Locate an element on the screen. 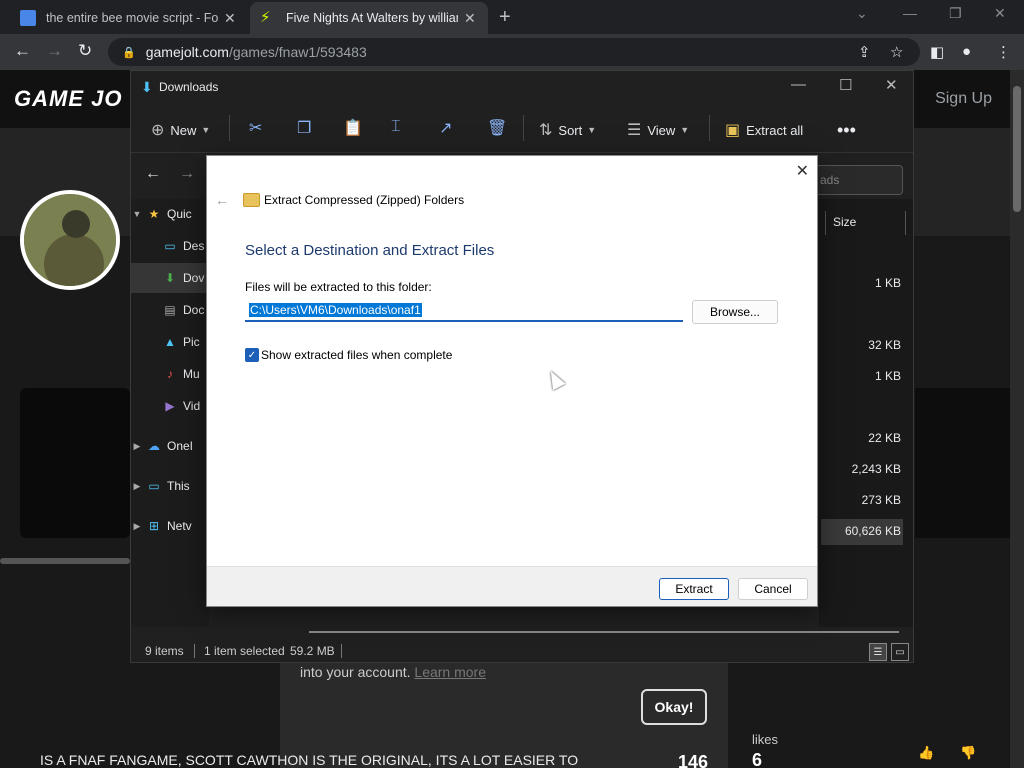 The image size is (1024, 768). rename-icon: ⌶ is located at coordinates (396, 127).